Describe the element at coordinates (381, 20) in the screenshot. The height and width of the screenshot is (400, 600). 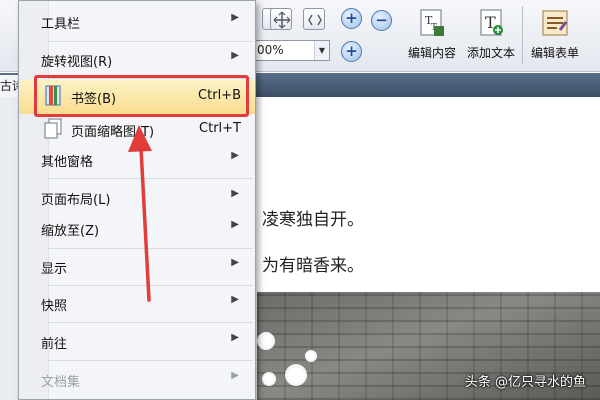
I see `zoom-out-icon: −` at that location.